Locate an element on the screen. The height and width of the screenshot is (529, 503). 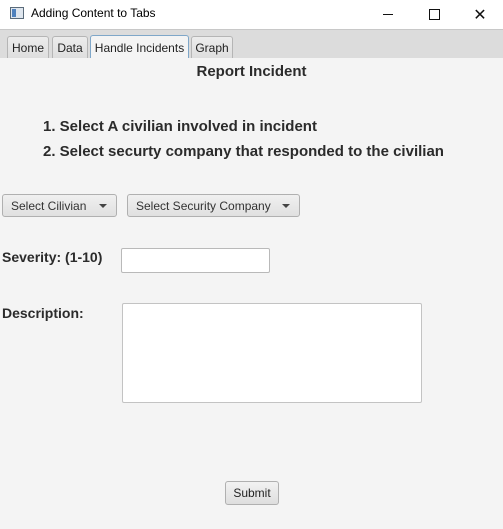
tab-home: Home is located at coordinates (28, 47).